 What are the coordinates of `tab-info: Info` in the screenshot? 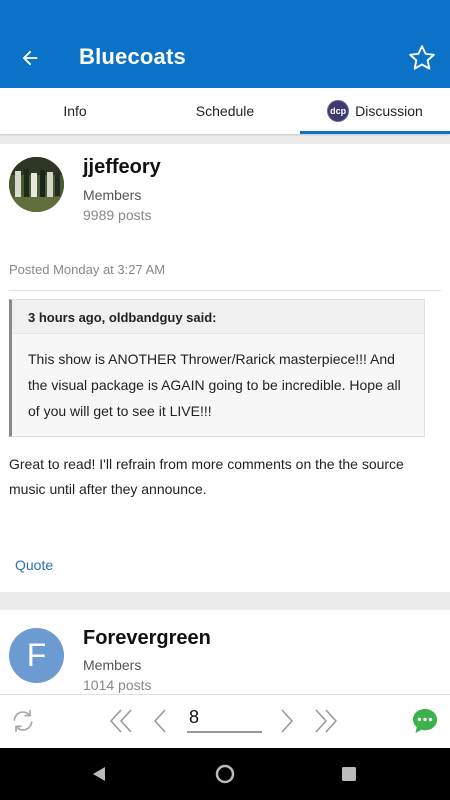 It's located at (75, 111).